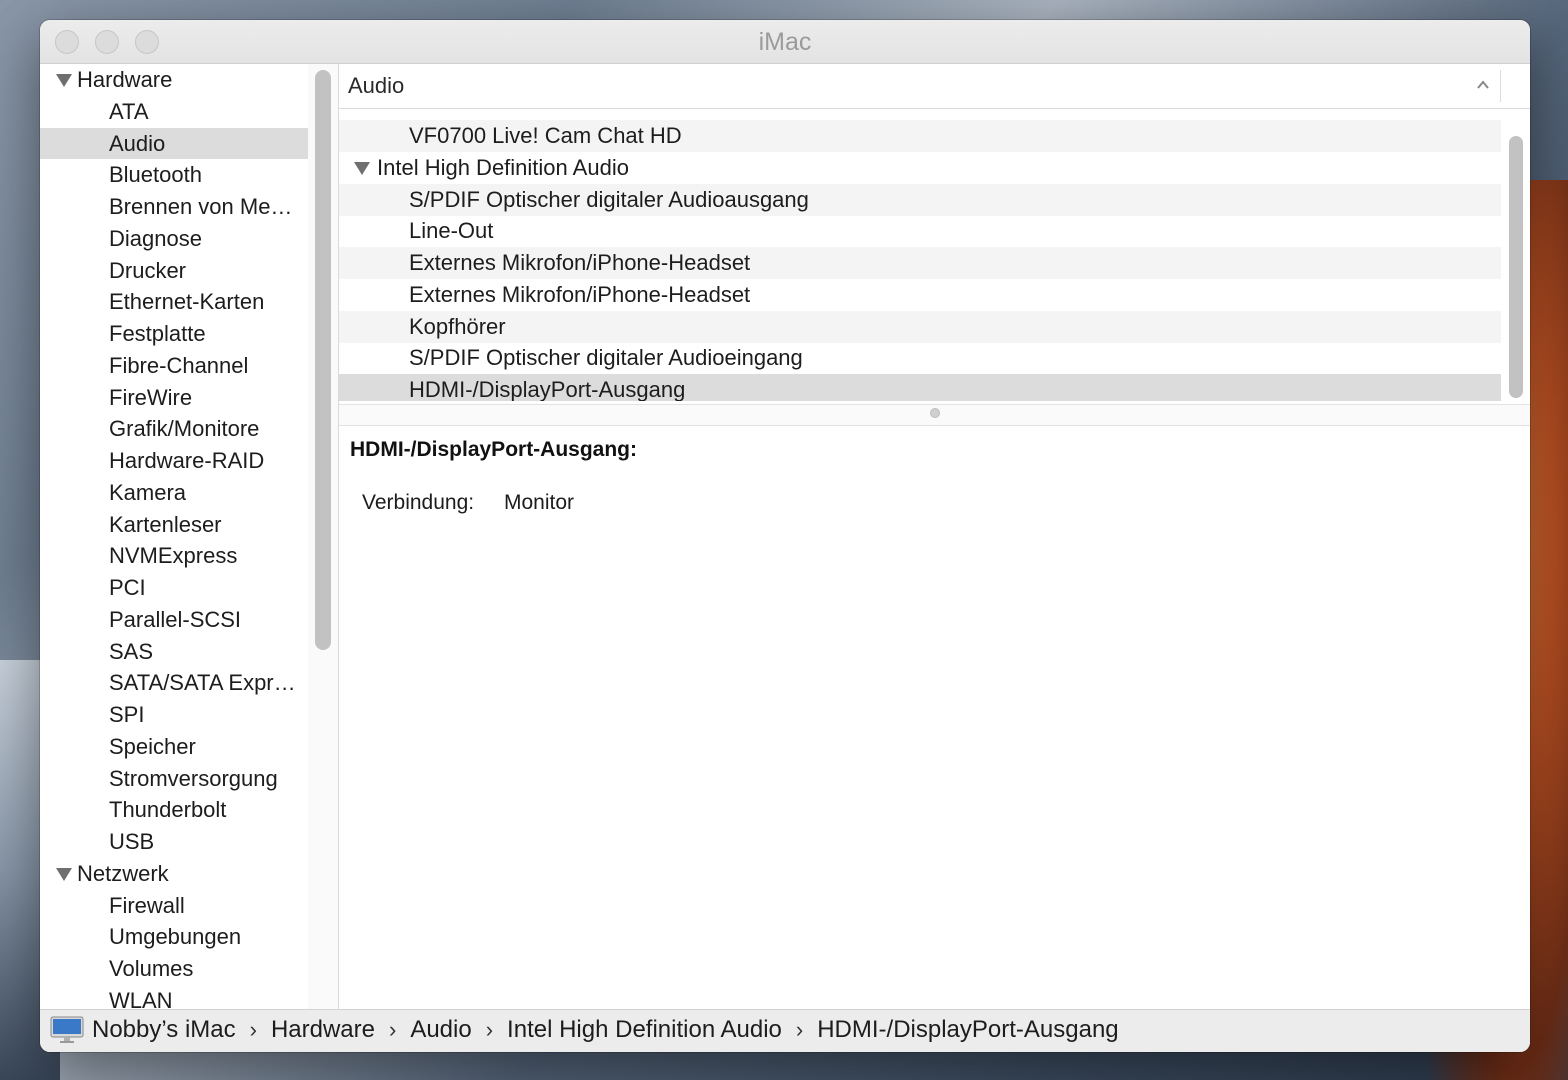 Image resolution: width=1568 pixels, height=1080 pixels. What do you see at coordinates (174, 746) in the screenshot?
I see `sidebar-item: Speicher` at bounding box center [174, 746].